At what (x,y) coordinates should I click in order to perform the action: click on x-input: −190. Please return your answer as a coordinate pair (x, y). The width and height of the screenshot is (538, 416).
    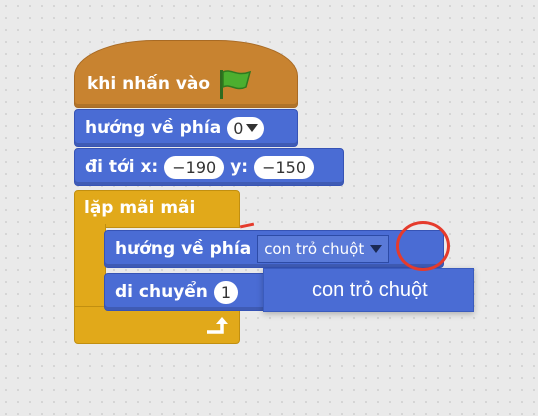
    Looking at the image, I should click on (194, 167).